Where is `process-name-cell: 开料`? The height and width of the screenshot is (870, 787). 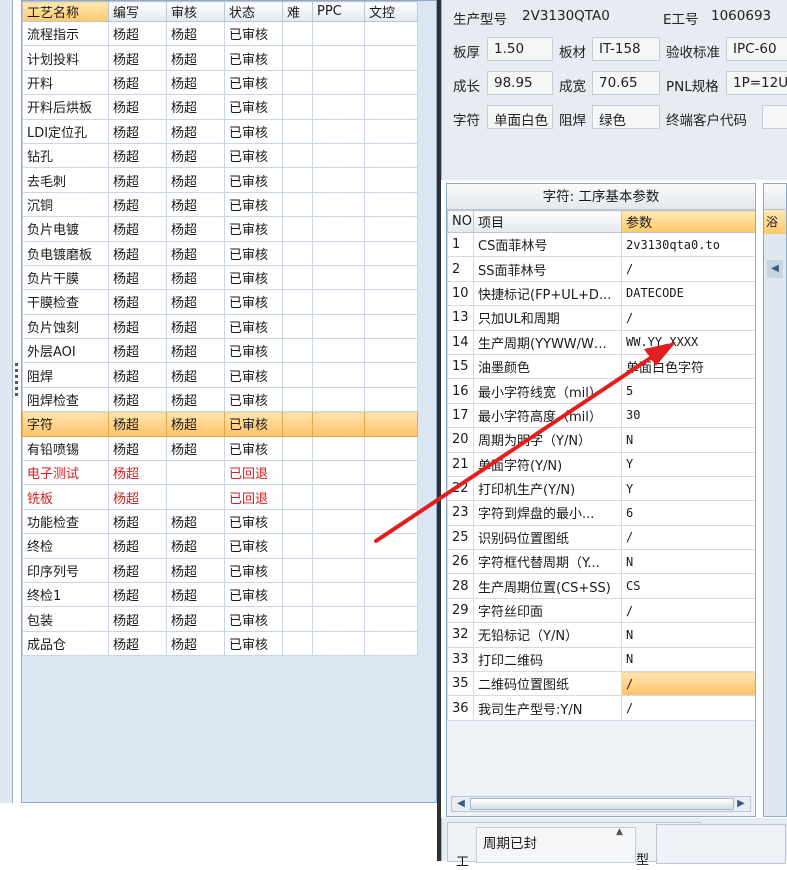
process-name-cell: 开料 is located at coordinates (65, 82).